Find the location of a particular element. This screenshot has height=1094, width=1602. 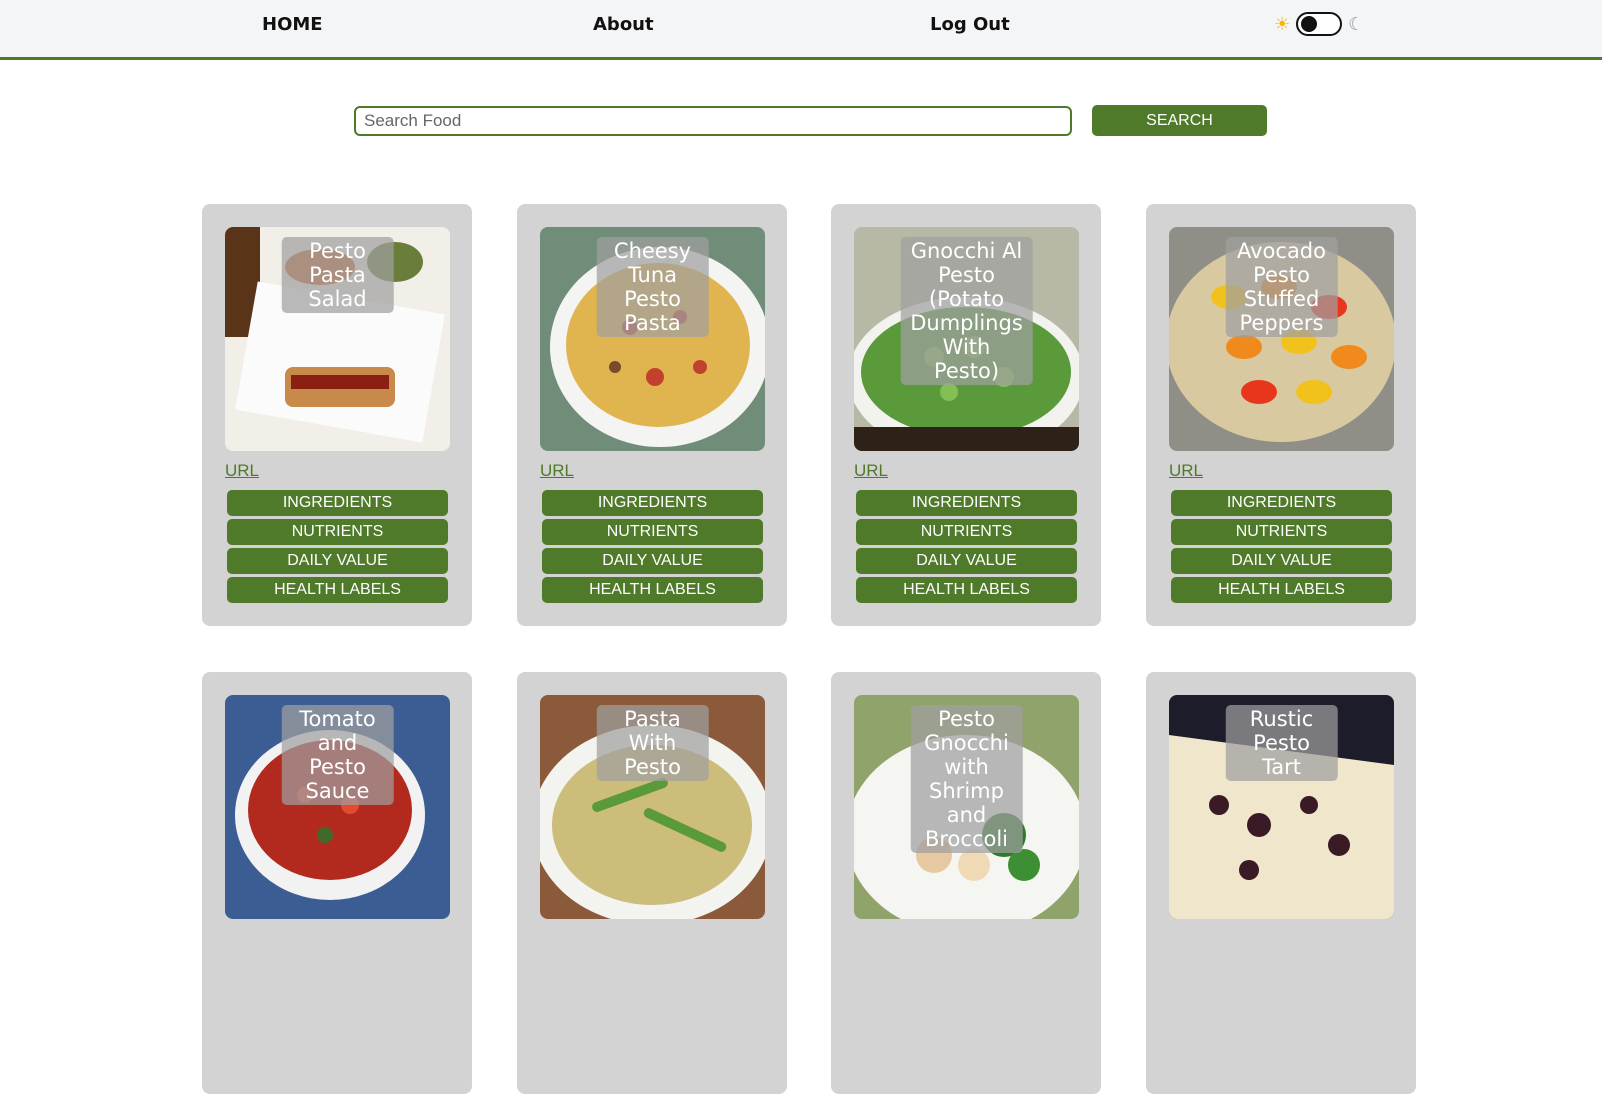

search-food-input is located at coordinates (713, 121).